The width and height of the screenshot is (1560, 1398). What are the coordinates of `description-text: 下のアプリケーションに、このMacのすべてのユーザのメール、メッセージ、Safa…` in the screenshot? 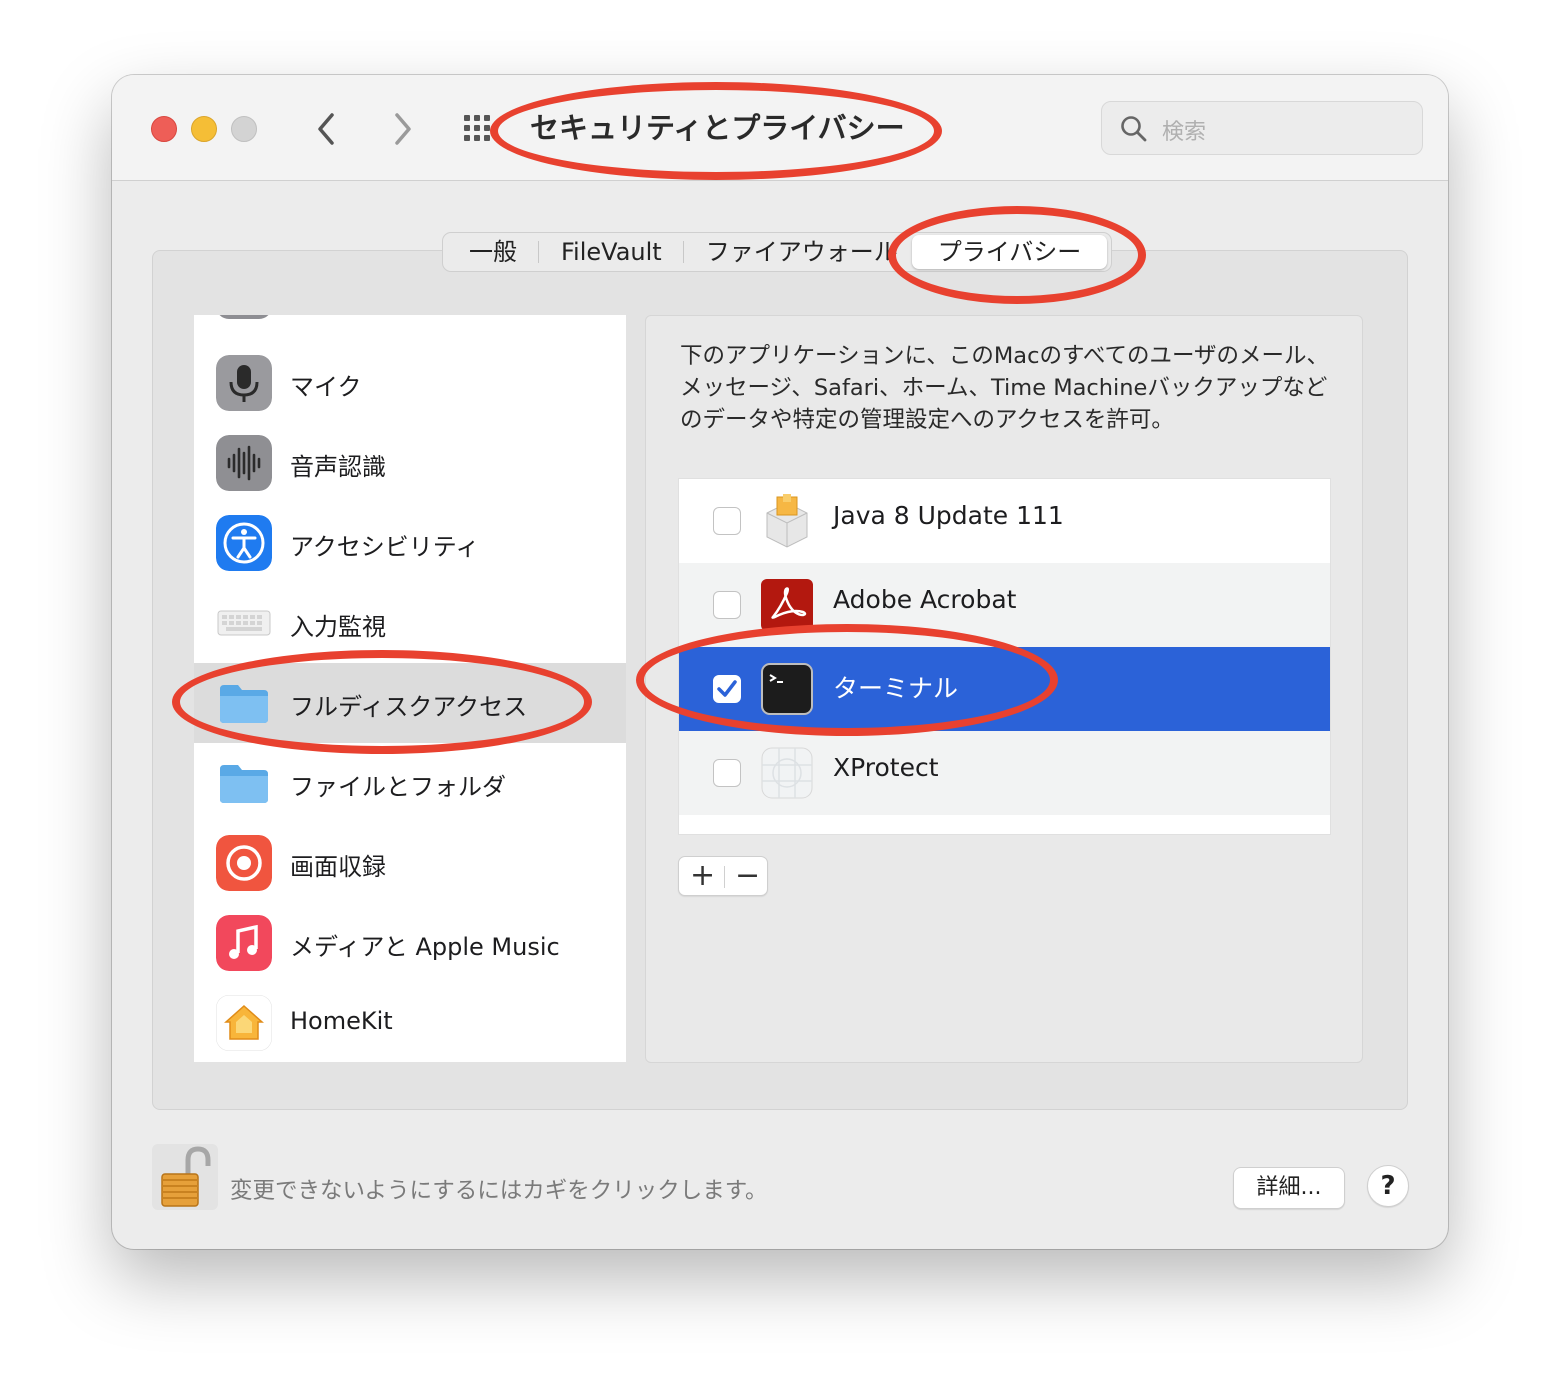 It's located at (1005, 388).